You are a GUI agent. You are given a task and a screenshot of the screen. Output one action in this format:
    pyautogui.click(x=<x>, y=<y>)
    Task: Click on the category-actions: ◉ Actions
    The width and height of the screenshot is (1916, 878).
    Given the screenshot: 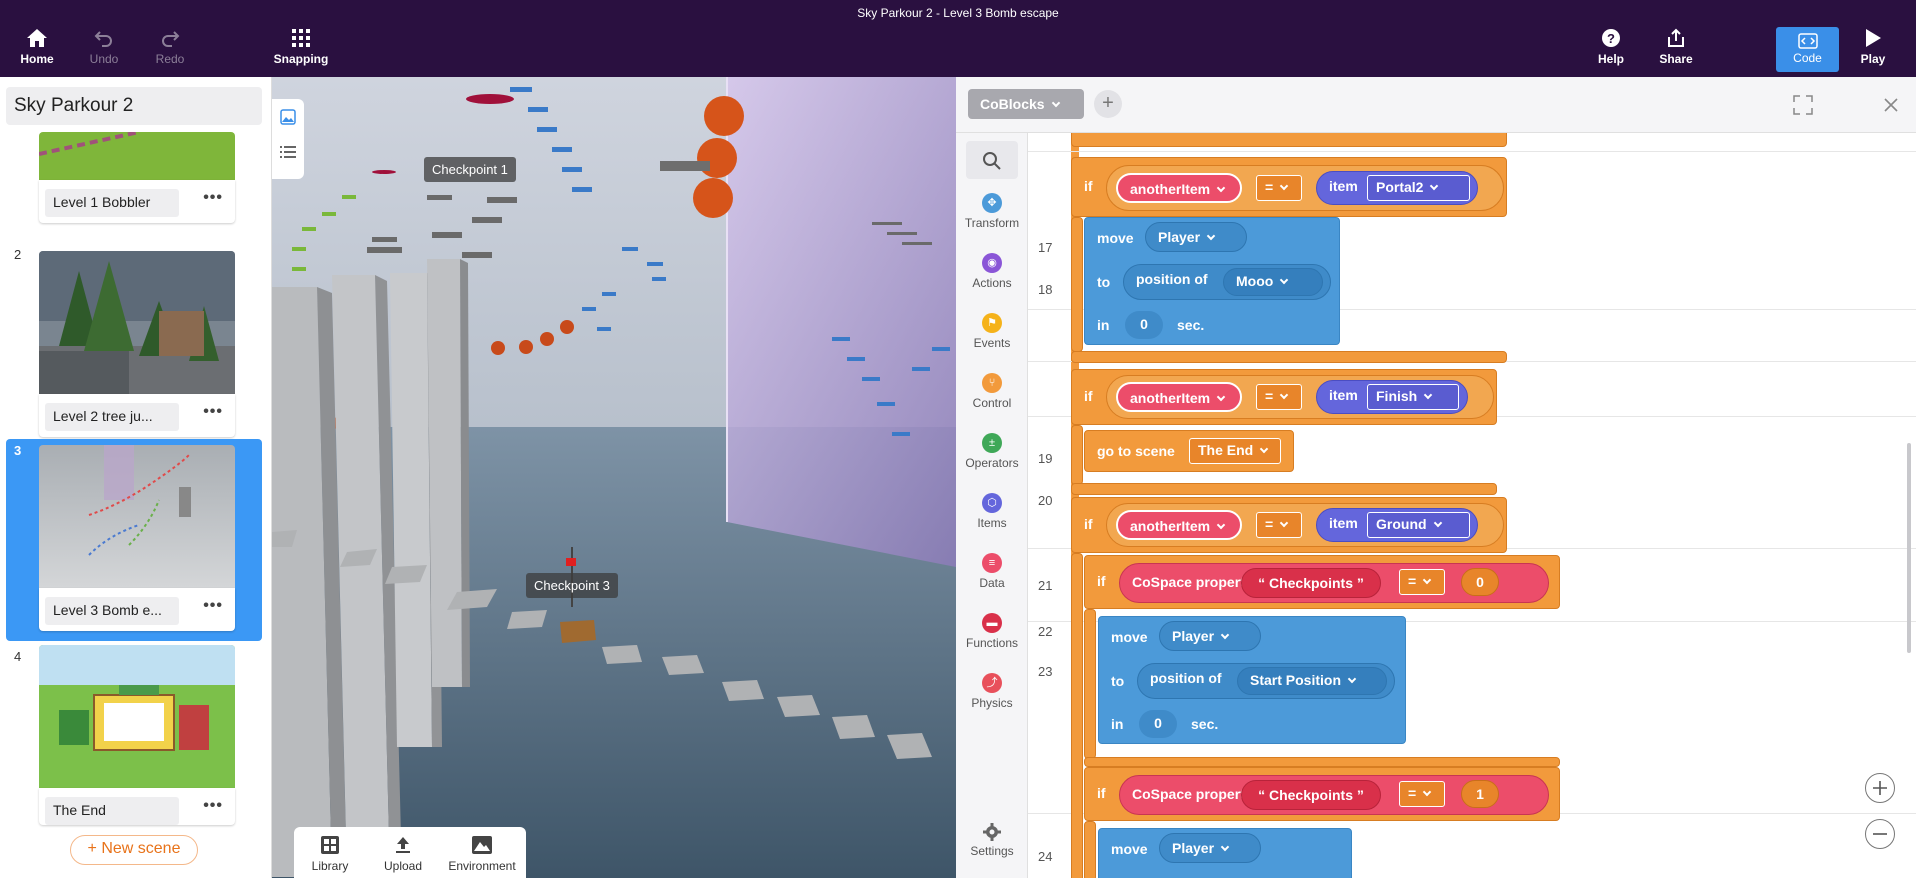 What is the action you would take?
    pyautogui.click(x=992, y=271)
    